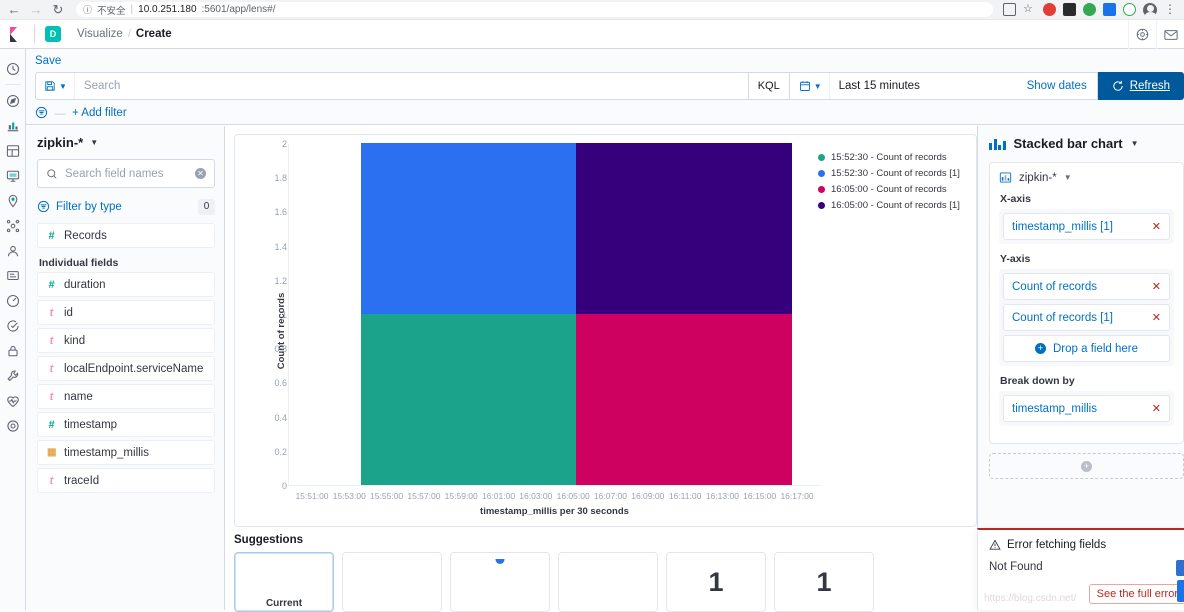 Image resolution: width=1184 pixels, height=612 pixels. Describe the element at coordinates (126, 368) in the screenshot. I see `field-item-localendpoint-servicename: tlocalEndpoint.serviceName` at that location.